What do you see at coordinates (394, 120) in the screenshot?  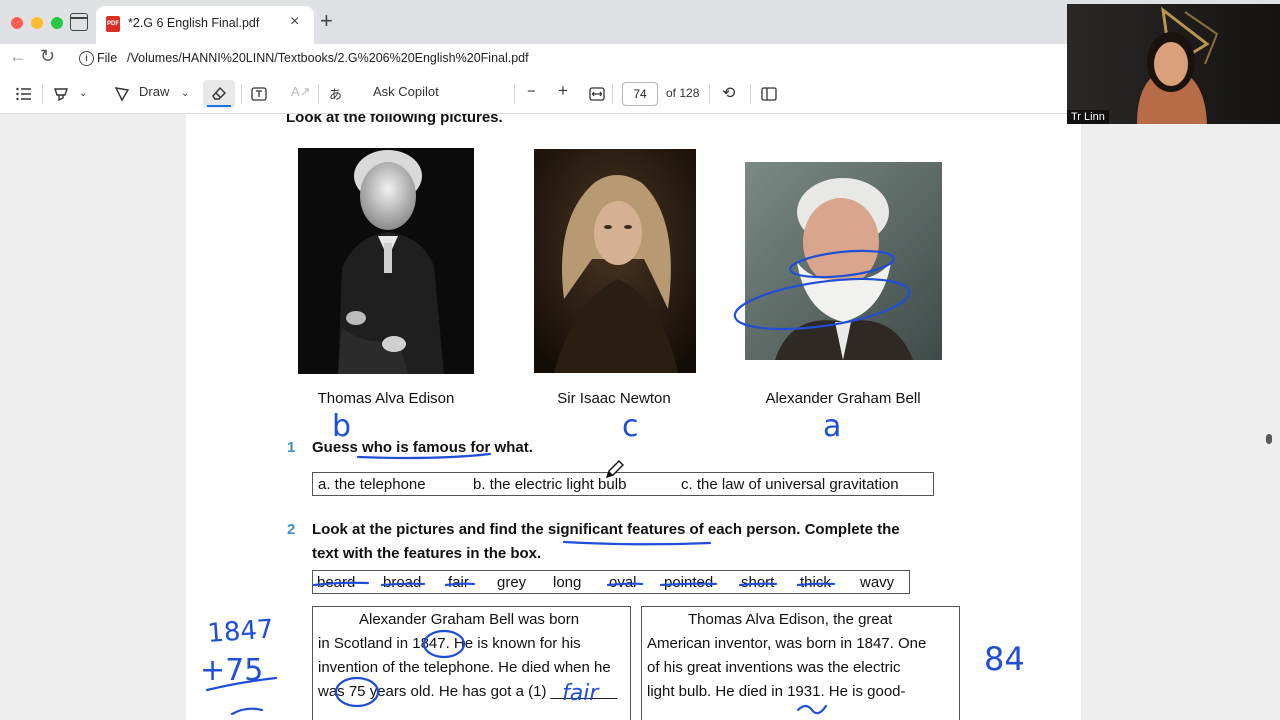 I see `intro-heading: Look at the following pictures.` at bounding box center [394, 120].